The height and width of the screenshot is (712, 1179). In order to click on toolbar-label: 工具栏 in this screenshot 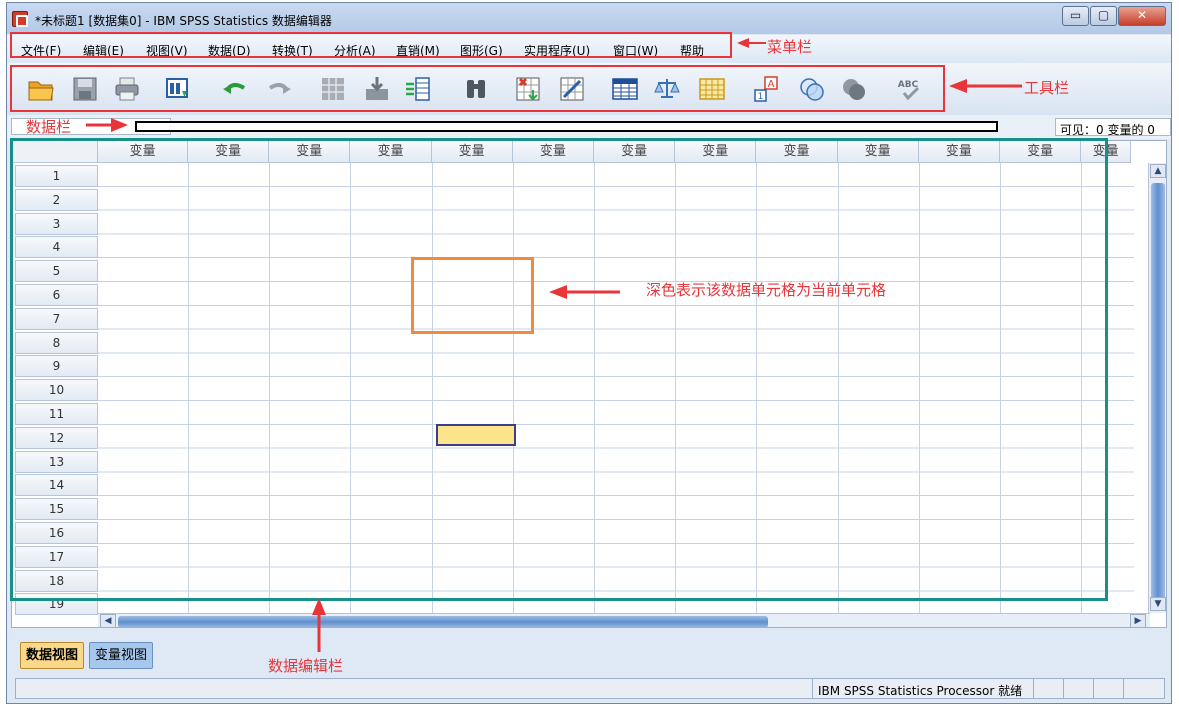, I will do `click(1047, 88)`.